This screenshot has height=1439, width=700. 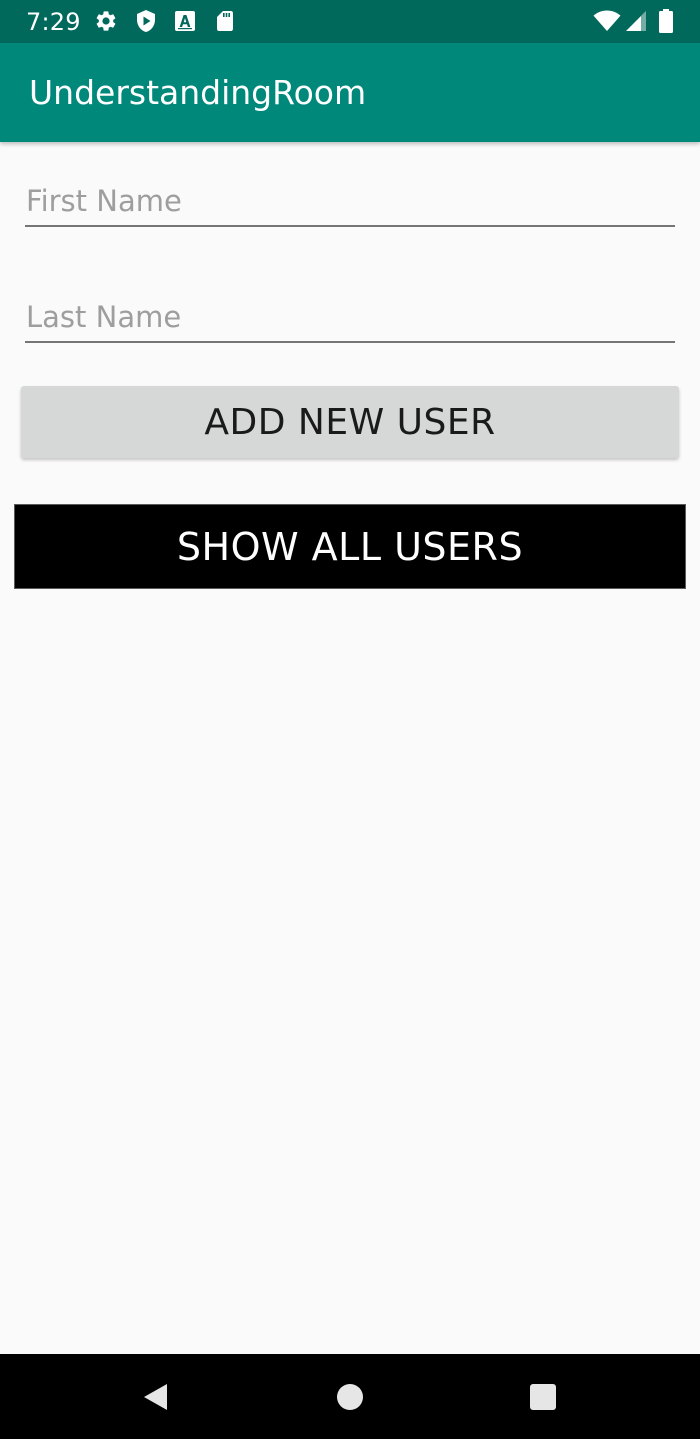 What do you see at coordinates (350, 21) in the screenshot?
I see `status-bar: 7:29` at bounding box center [350, 21].